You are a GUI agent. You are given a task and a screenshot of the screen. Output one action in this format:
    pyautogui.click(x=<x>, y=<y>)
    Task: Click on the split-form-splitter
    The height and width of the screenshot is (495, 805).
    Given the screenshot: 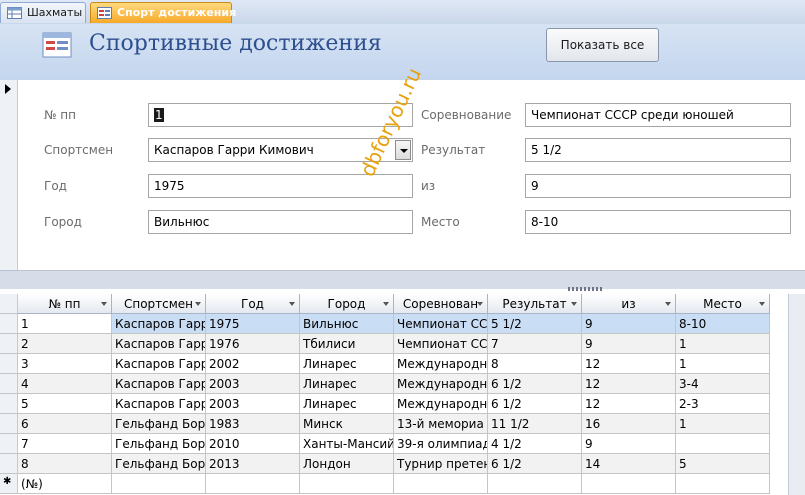 What is the action you would take?
    pyautogui.click(x=402, y=279)
    